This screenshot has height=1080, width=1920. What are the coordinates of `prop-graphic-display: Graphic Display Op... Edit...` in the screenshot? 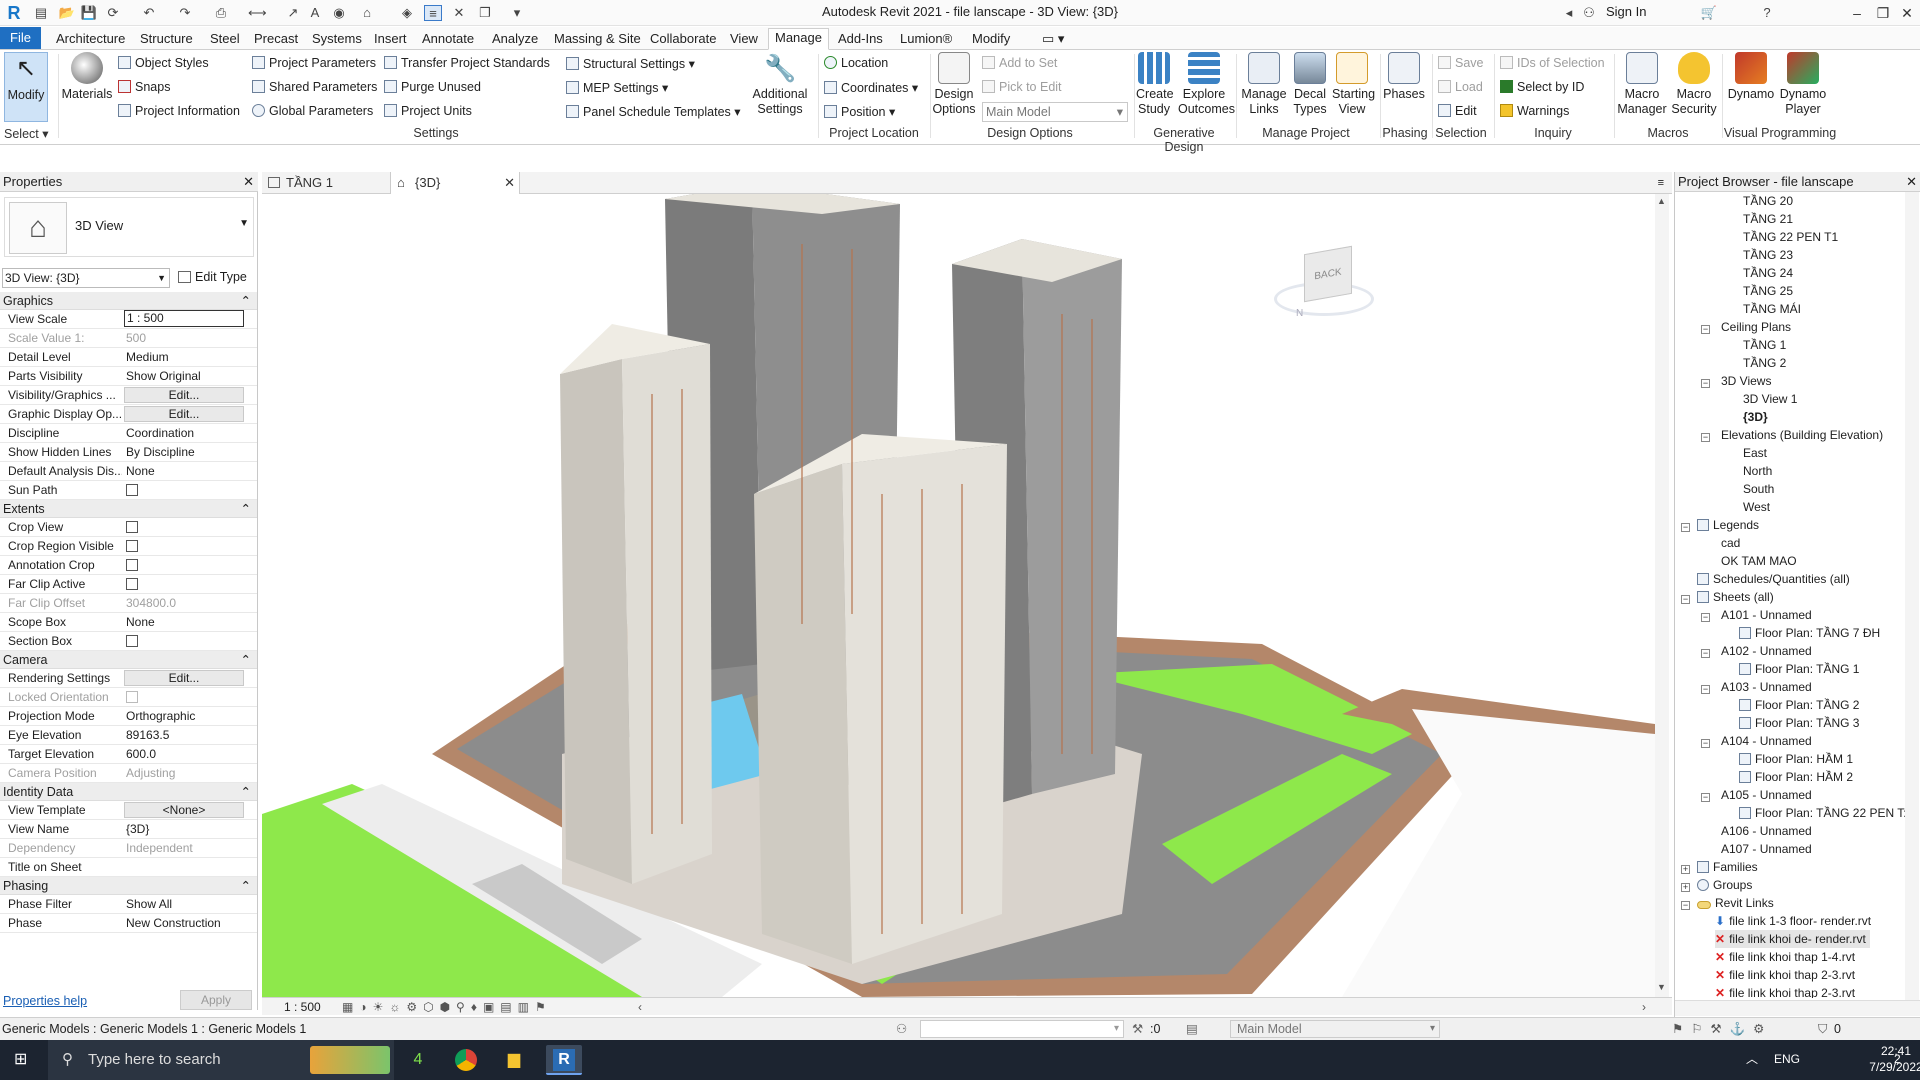 It's located at (128, 414).